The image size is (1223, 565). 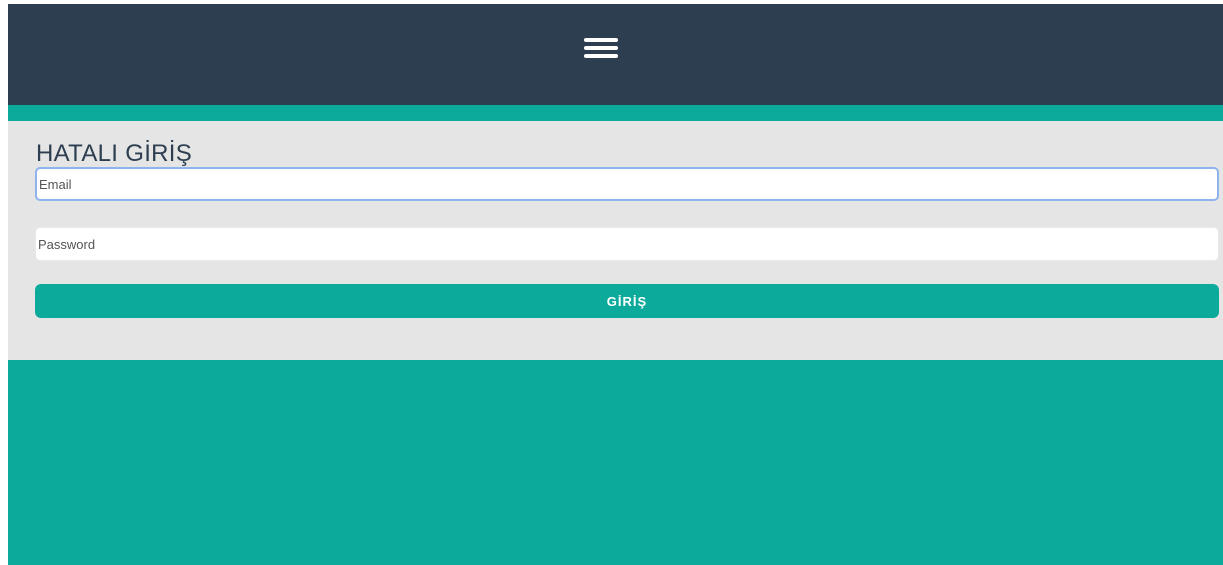 I want to click on password-field, so click(x=627, y=244).